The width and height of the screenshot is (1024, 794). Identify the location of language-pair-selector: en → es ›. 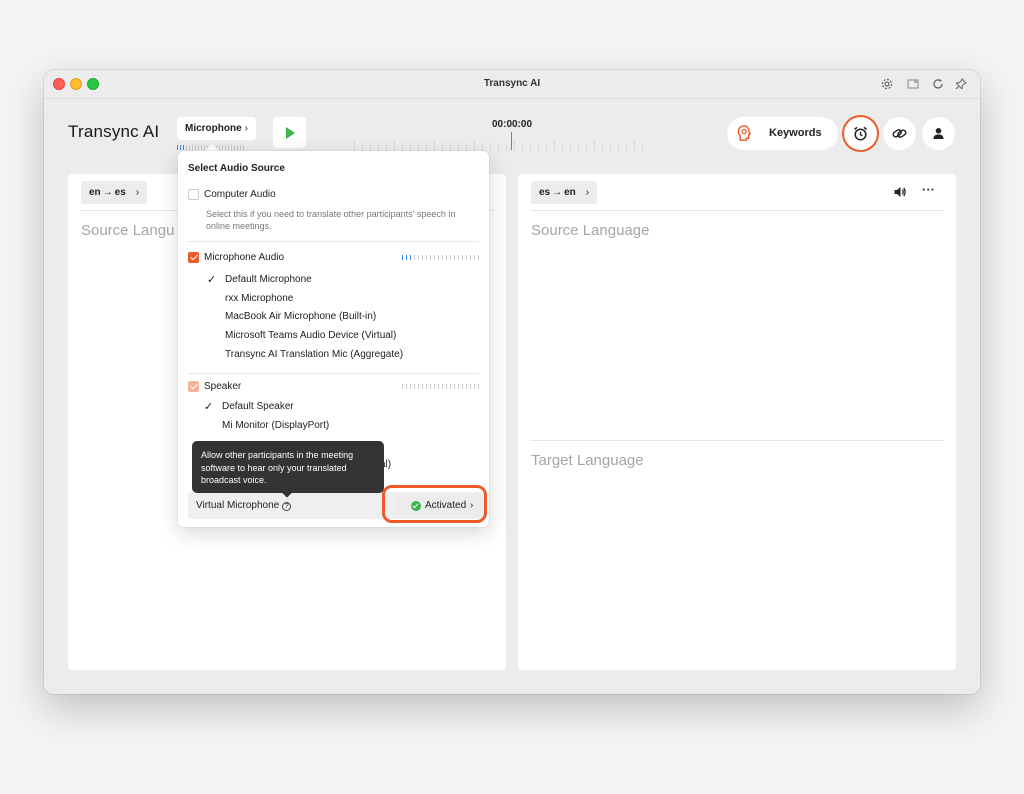
(114, 192).